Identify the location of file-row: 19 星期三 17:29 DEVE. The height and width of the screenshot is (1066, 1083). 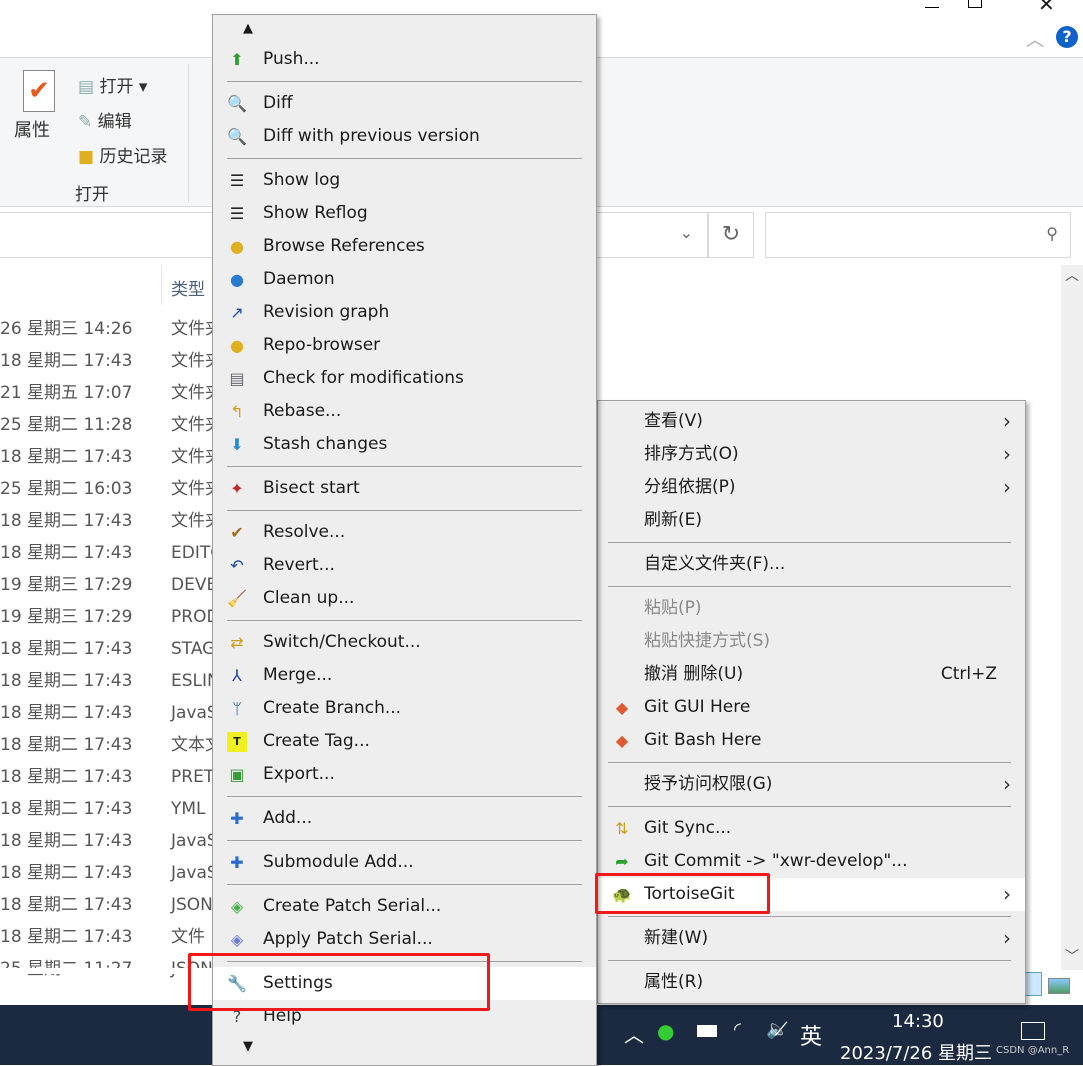
(108, 585).